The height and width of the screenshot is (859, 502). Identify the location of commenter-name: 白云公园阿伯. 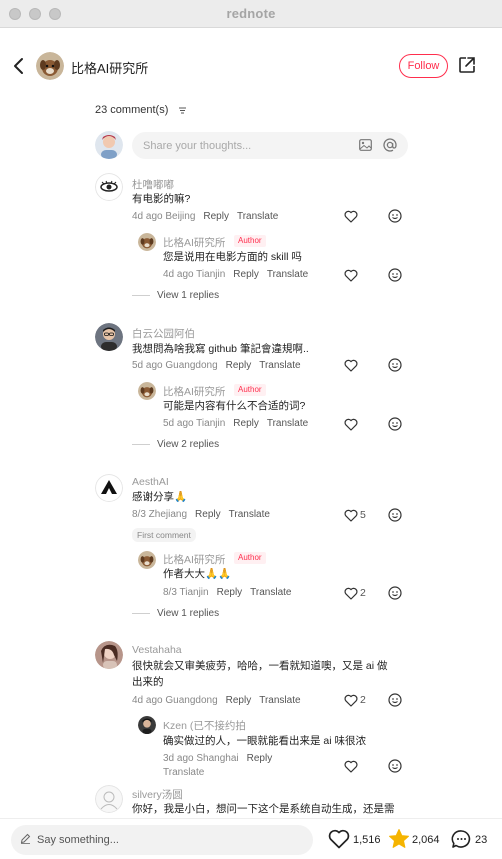
(163, 333).